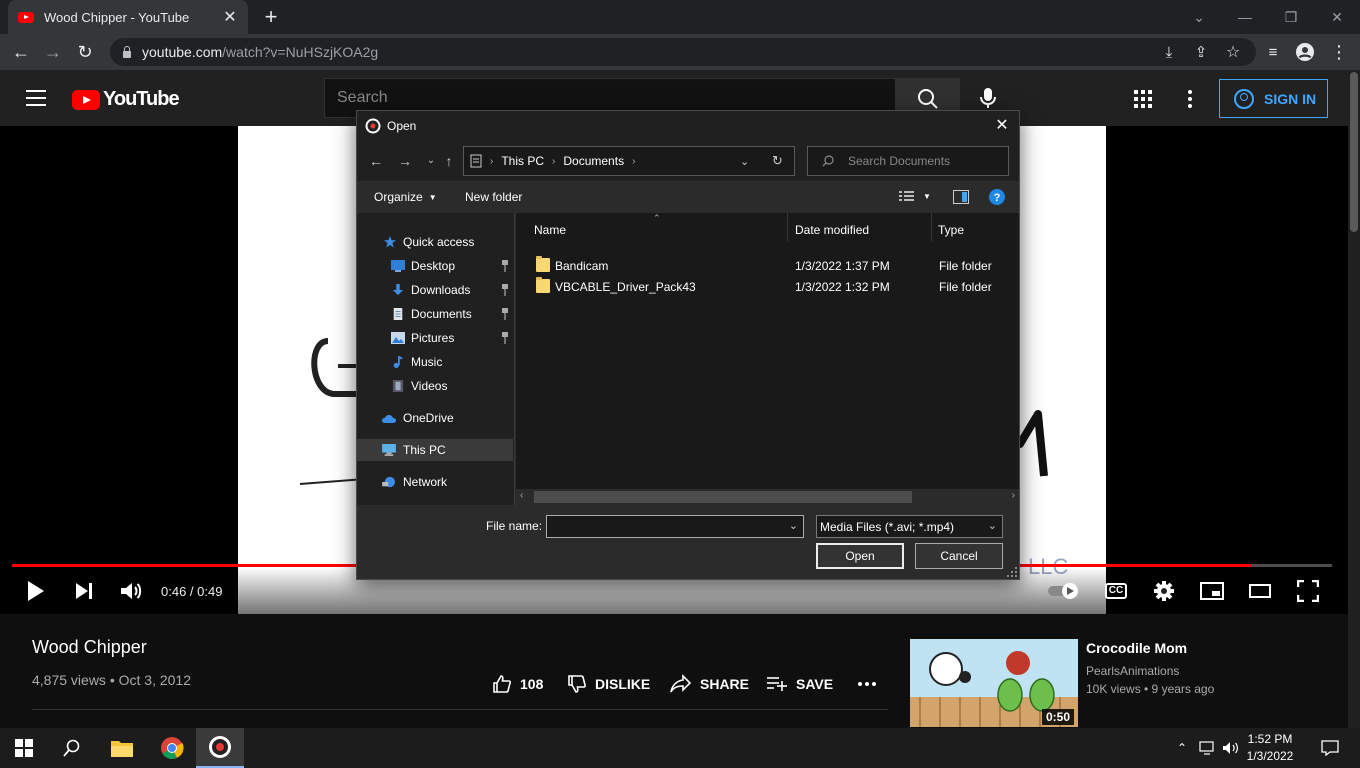  What do you see at coordinates (405, 197) in the screenshot?
I see `organize-button: Organize ▼` at bounding box center [405, 197].